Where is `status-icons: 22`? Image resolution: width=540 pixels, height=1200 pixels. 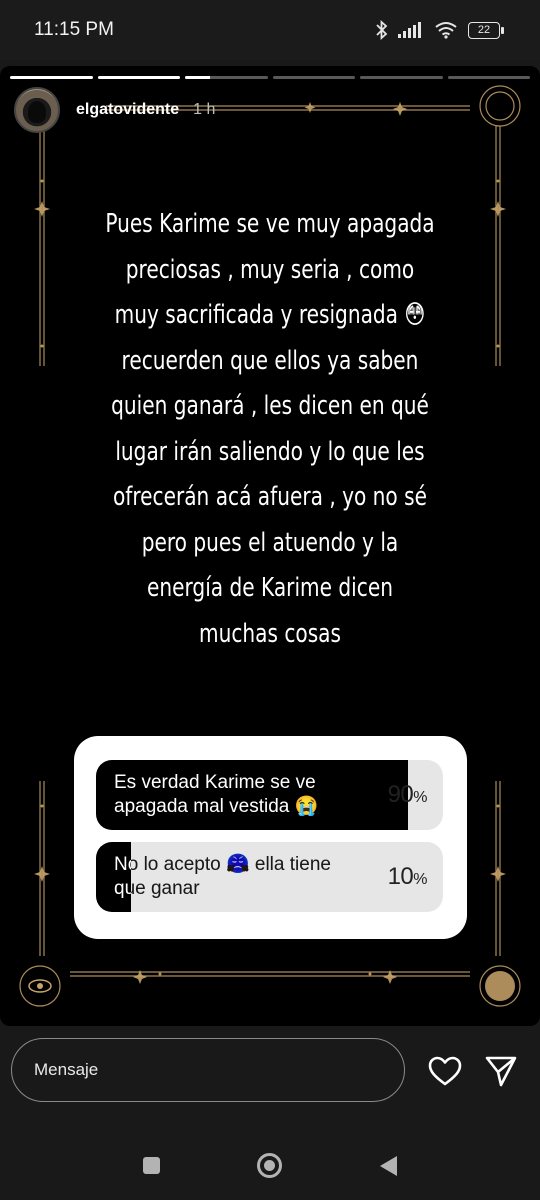 status-icons: 22 is located at coordinates (440, 30).